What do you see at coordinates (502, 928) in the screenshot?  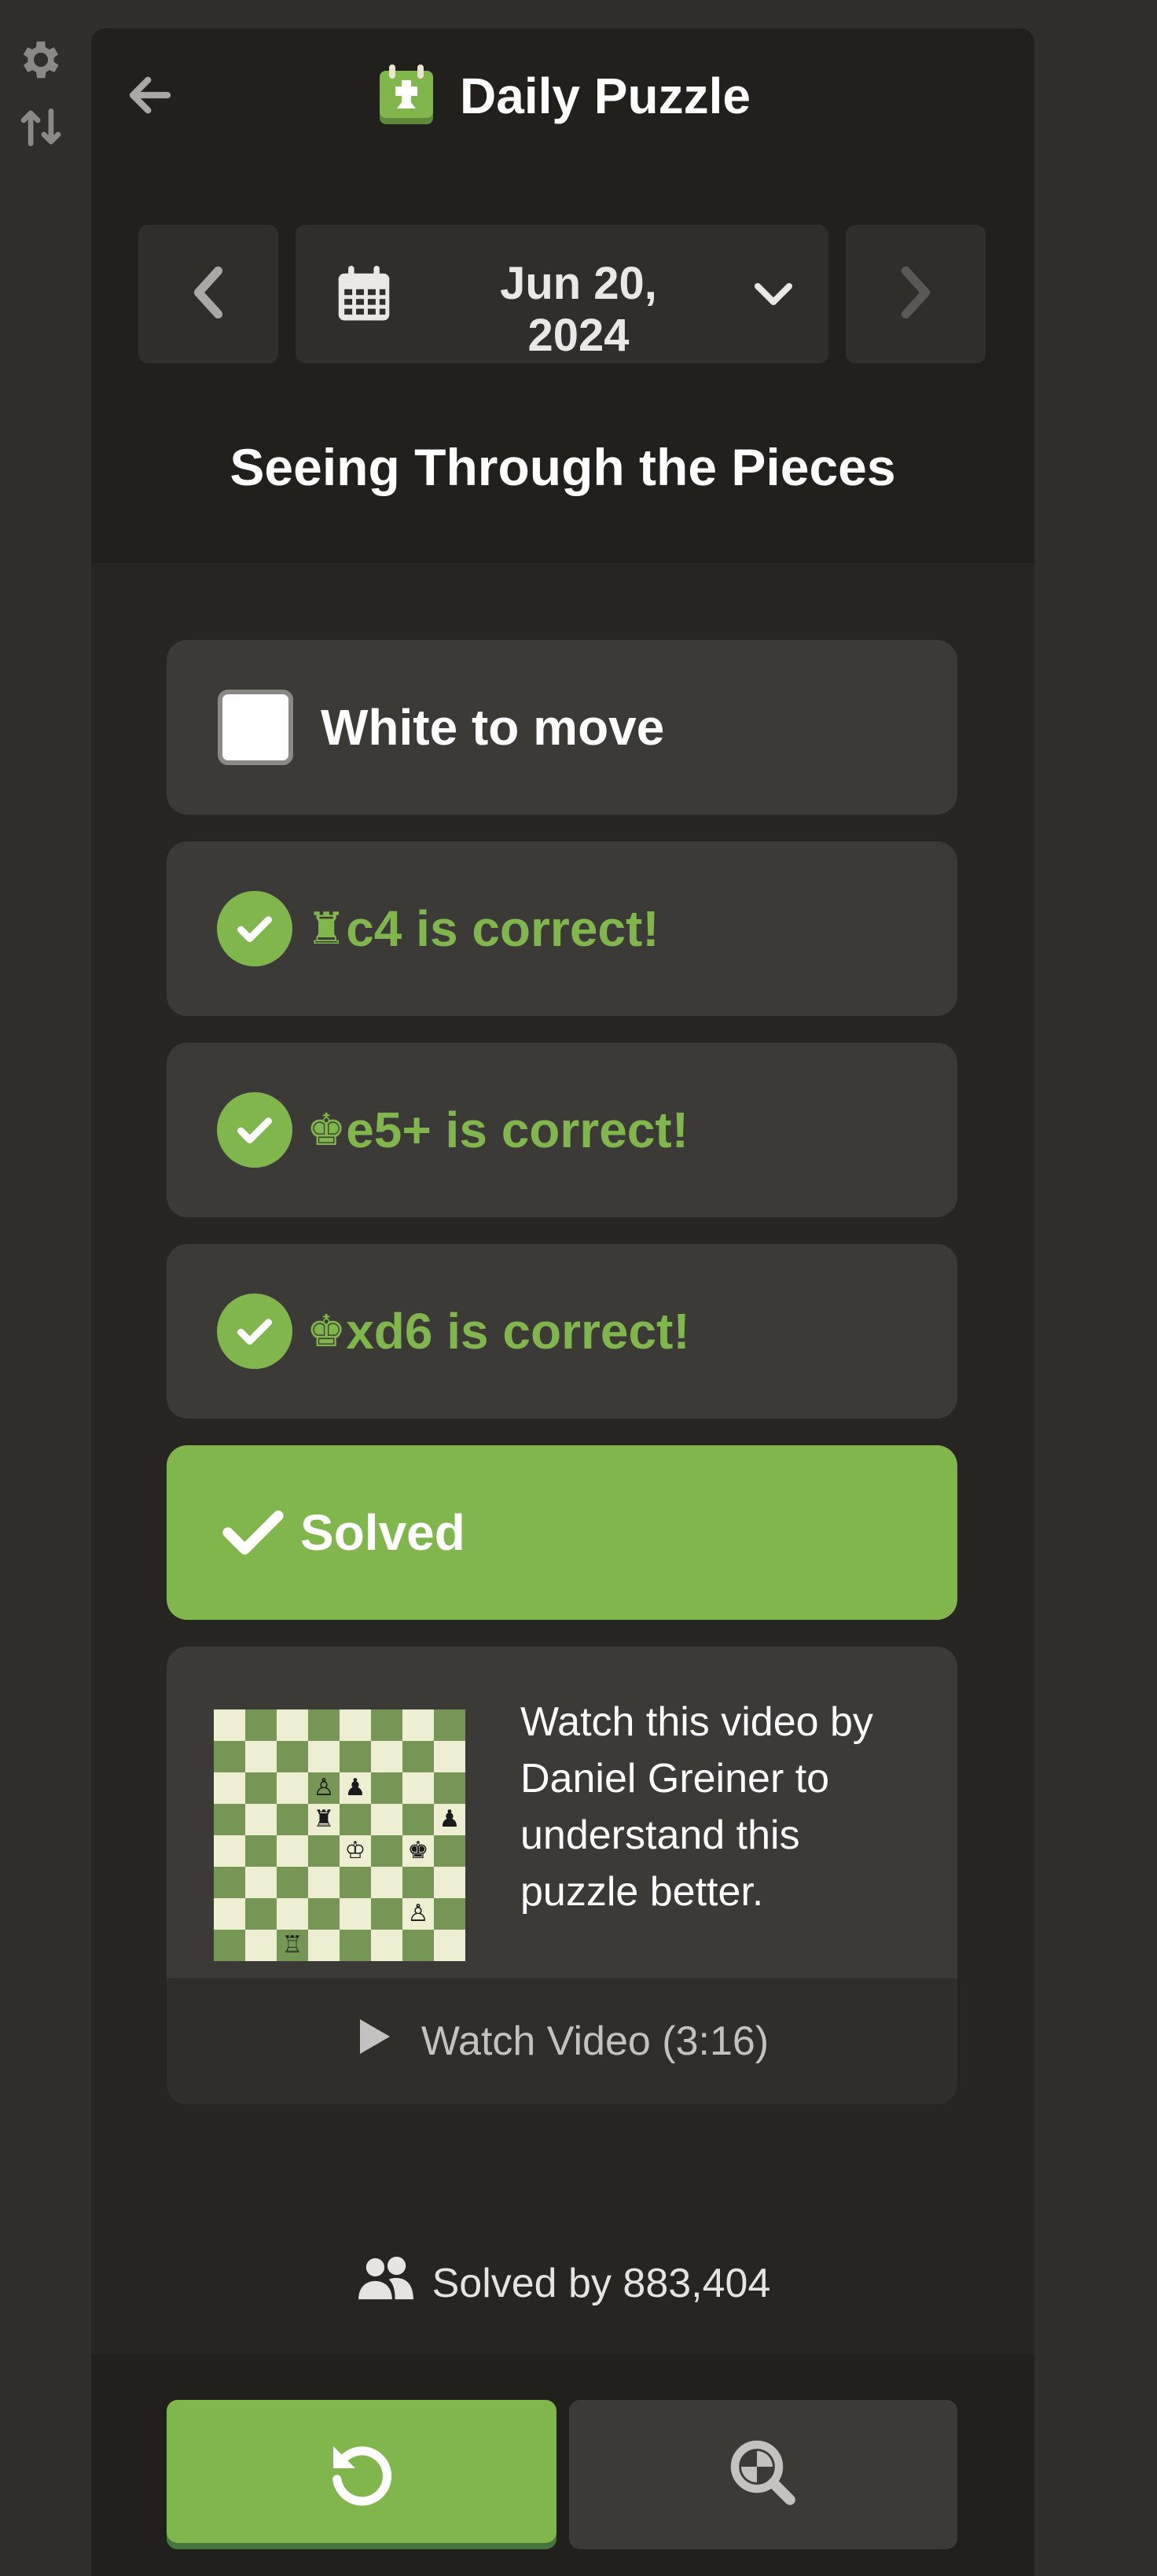 I see `move-feedback-text: c4 is correct!` at bounding box center [502, 928].